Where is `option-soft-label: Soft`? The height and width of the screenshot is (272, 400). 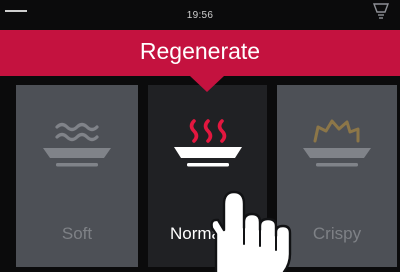 option-soft-label: Soft is located at coordinates (77, 233).